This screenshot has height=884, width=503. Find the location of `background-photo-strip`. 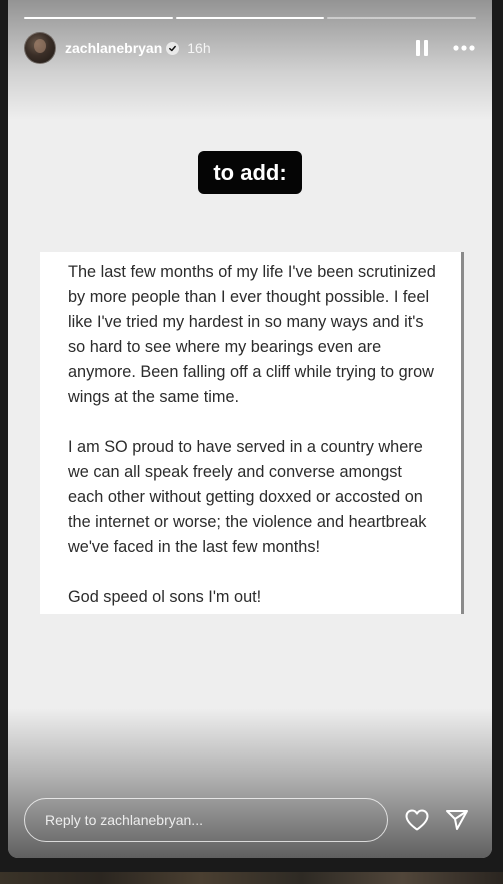

background-photo-strip is located at coordinates (251, 878).